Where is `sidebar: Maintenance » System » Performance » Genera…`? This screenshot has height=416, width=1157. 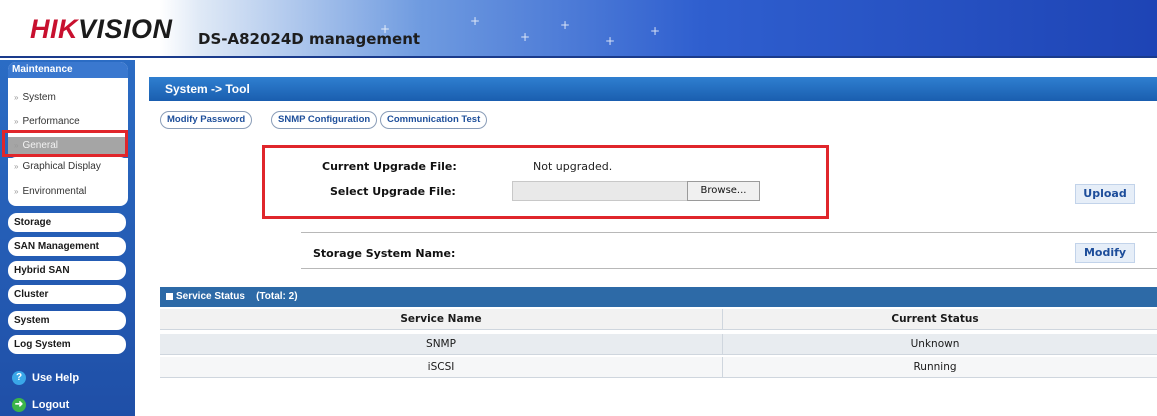
sidebar: Maintenance » System » Performance » Genera… is located at coordinates (67, 238).